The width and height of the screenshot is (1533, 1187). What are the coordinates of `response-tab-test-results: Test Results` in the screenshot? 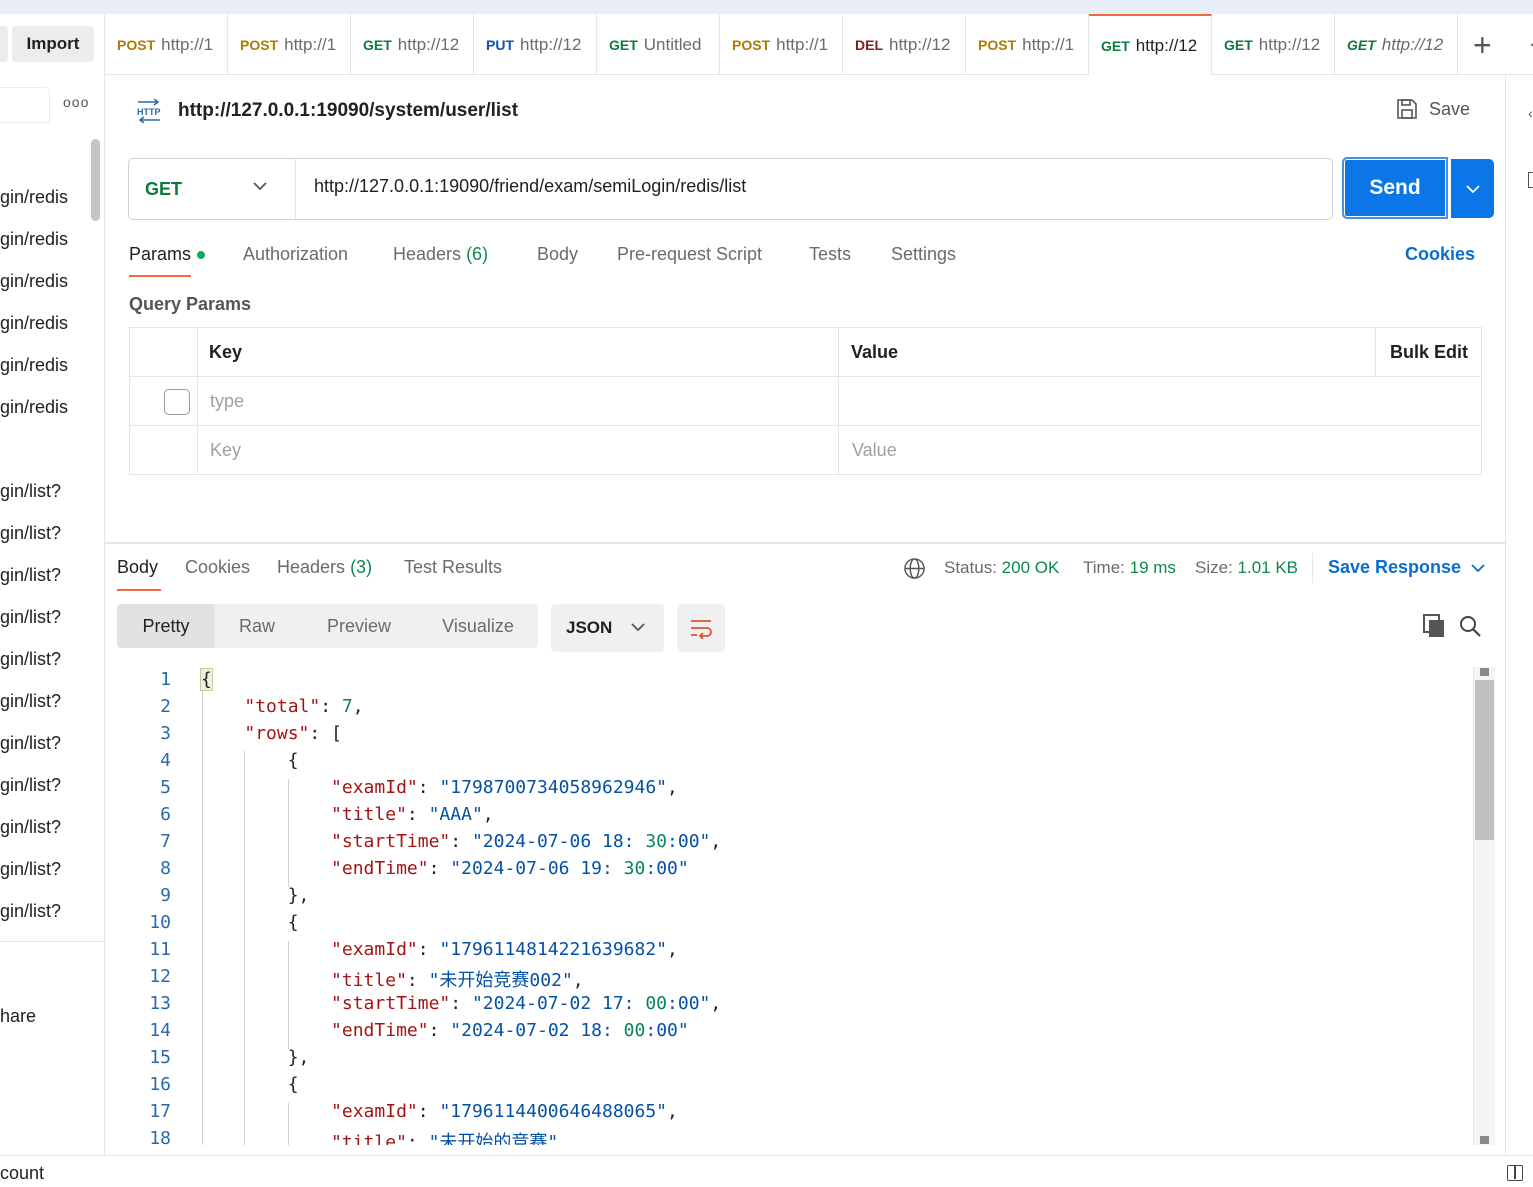 It's located at (453, 567).